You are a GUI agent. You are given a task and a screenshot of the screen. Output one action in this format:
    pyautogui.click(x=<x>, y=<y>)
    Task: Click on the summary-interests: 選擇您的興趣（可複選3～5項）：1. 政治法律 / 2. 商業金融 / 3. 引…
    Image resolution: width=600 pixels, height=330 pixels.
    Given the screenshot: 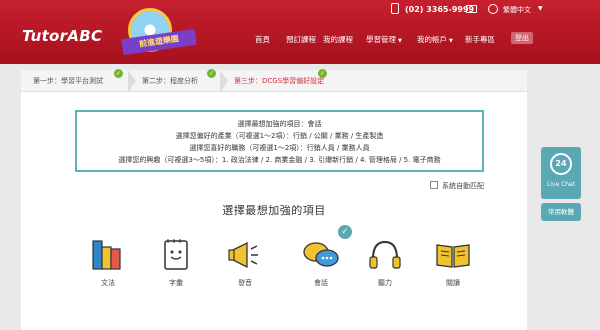 What is the action you would take?
    pyautogui.click(x=279, y=160)
    